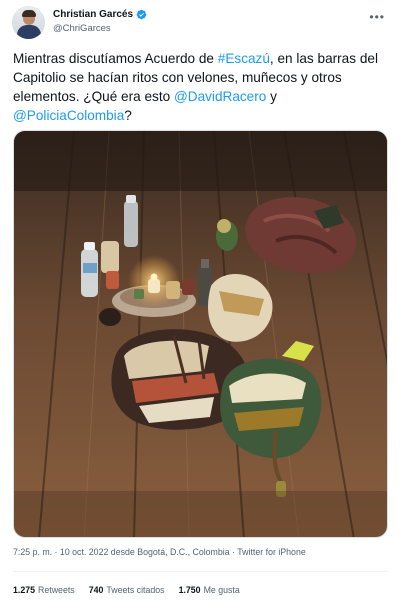  I want to click on quotes-label: Tweets citados, so click(135, 590).